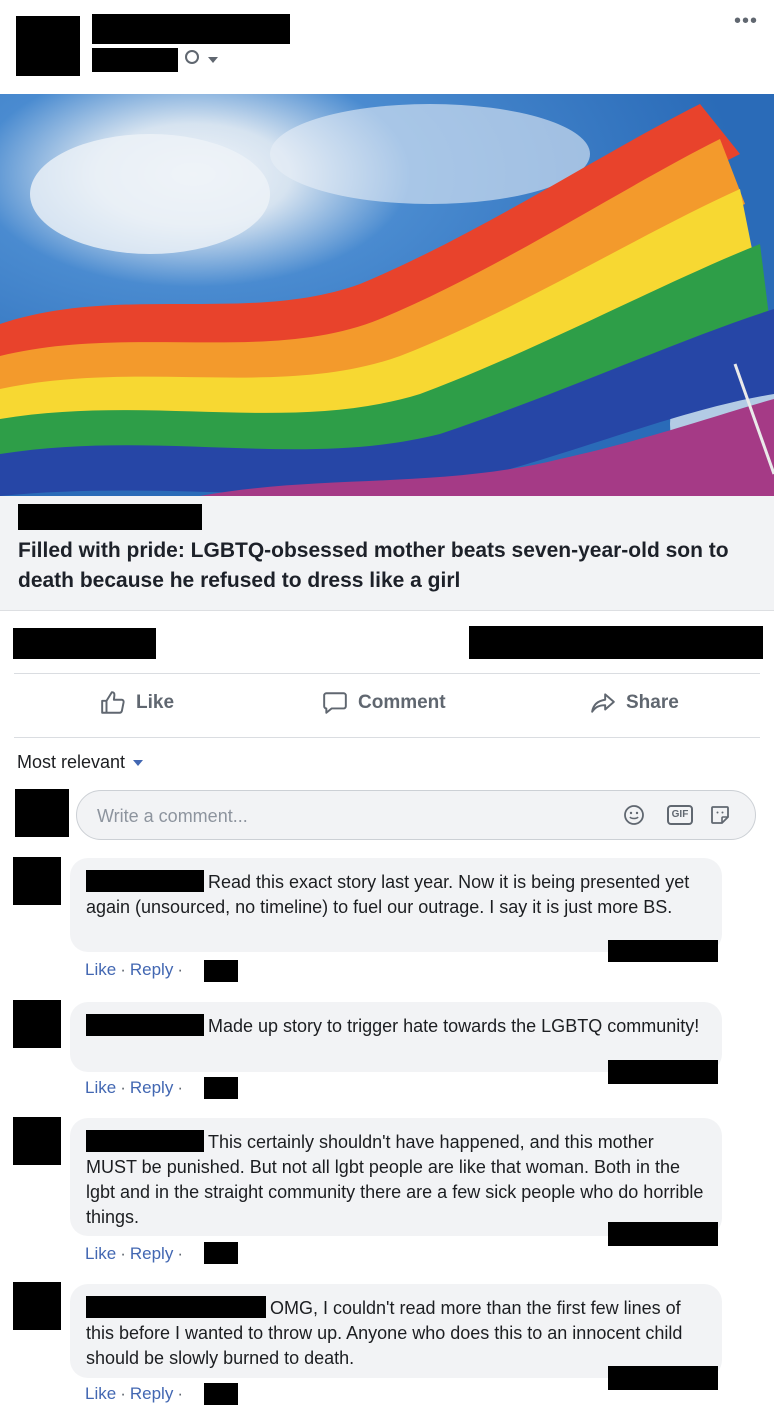 The image size is (774, 1415). What do you see at coordinates (335, 703) in the screenshot?
I see `comment-bubble-icon` at bounding box center [335, 703].